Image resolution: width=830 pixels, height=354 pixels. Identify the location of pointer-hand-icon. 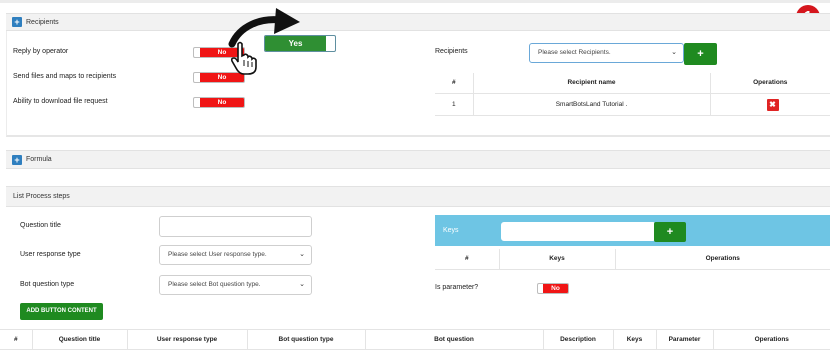
(243, 58).